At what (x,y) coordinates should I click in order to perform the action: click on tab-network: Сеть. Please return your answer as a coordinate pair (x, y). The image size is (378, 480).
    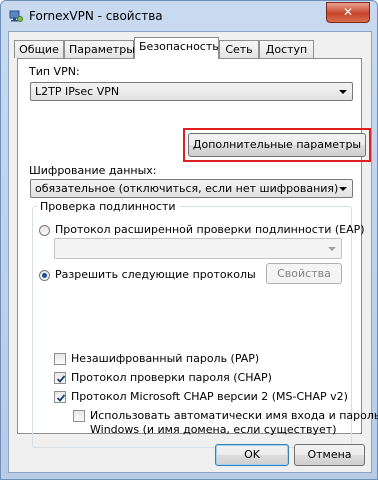
    Looking at the image, I should click on (239, 49).